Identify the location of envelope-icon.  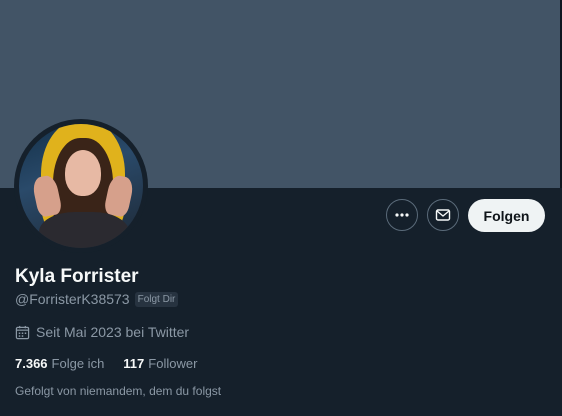
(443, 215).